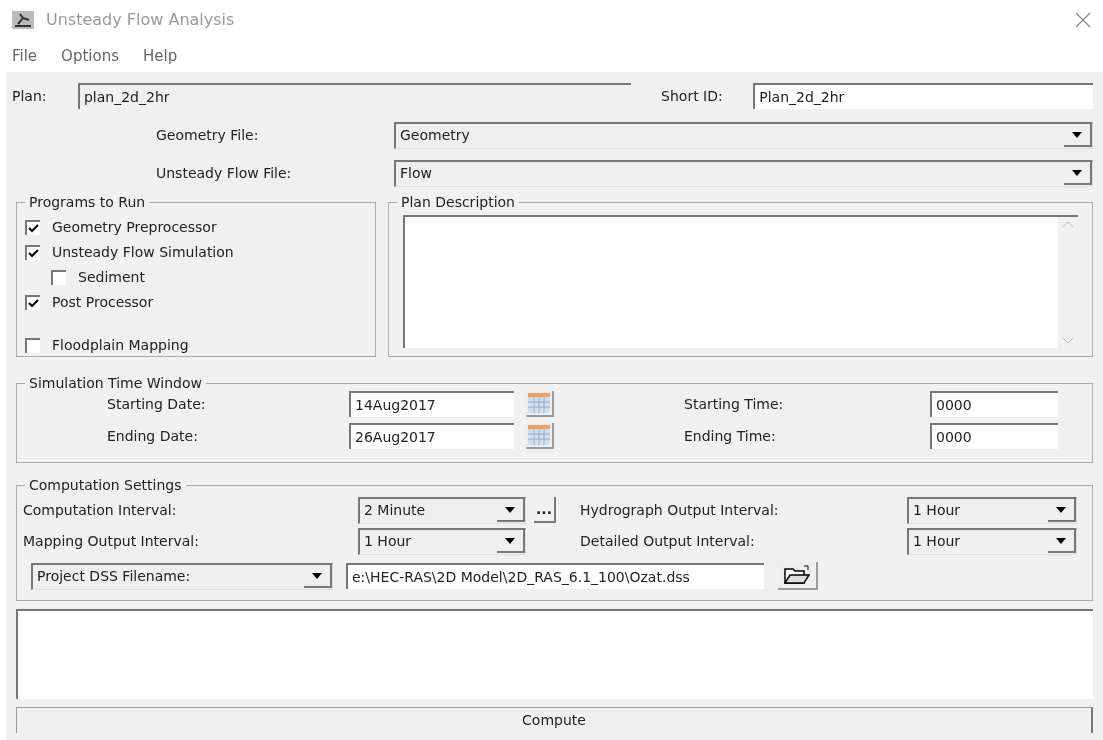 The image size is (1103, 740). I want to click on field-label: Starting Date:, so click(156, 404).